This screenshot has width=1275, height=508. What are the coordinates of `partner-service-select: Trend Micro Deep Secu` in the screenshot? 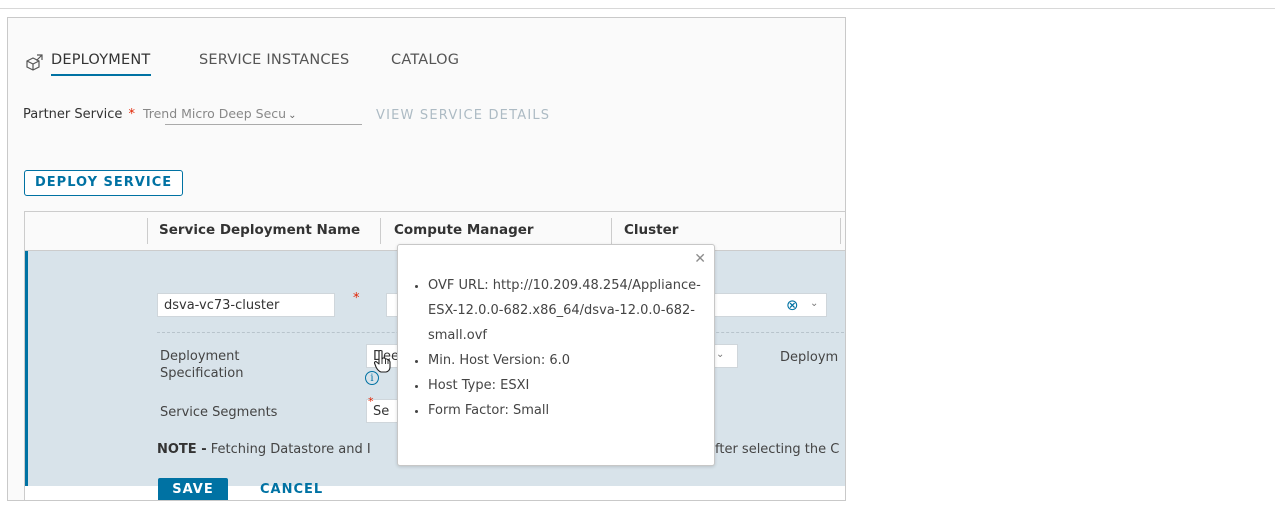 It's located at (214, 113).